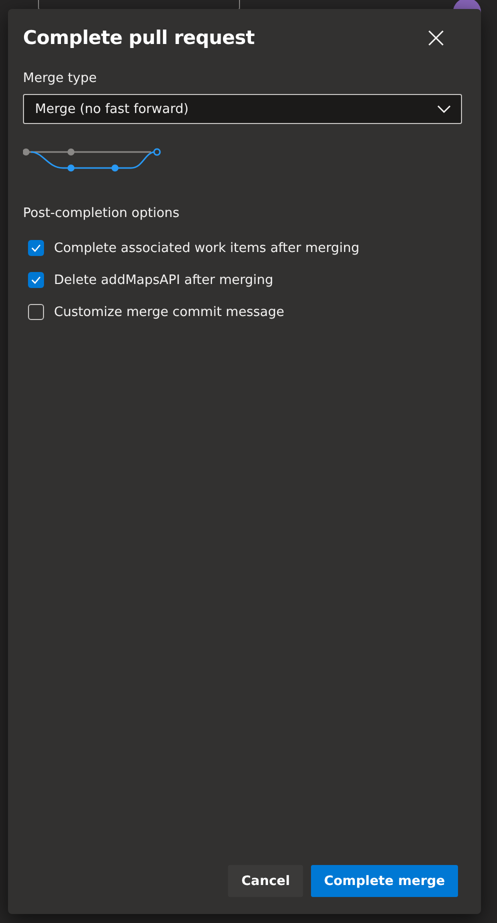  What do you see at coordinates (139, 38) in the screenshot?
I see `dialog-title: Complete pull request` at bounding box center [139, 38].